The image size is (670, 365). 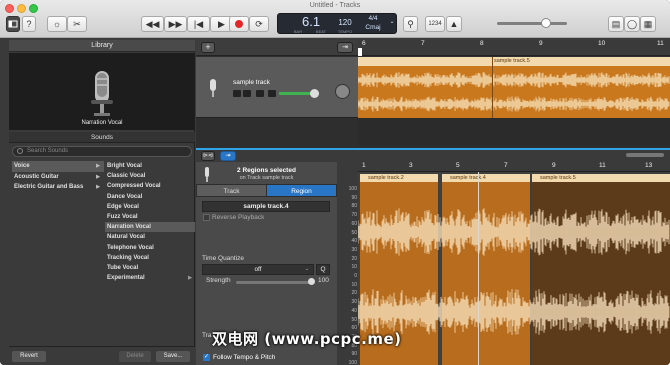 I want to click on ruler-tick: 6, so click(x=364, y=43).